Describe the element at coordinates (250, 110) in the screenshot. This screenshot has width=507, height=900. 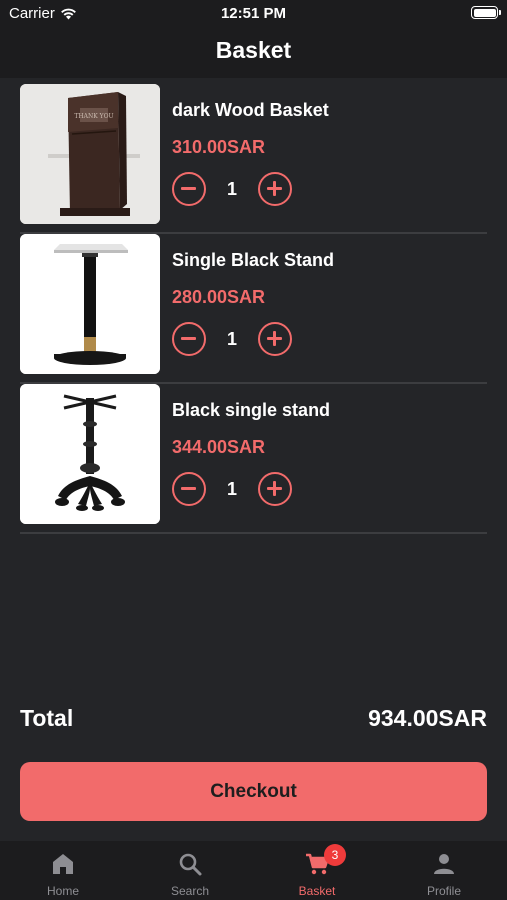
I see `item-name: dark Wood Basket` at that location.